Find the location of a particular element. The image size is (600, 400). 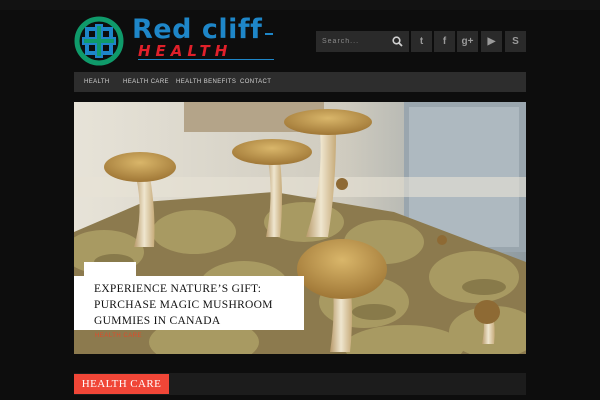

google-plus-button: g+ is located at coordinates (467, 41).